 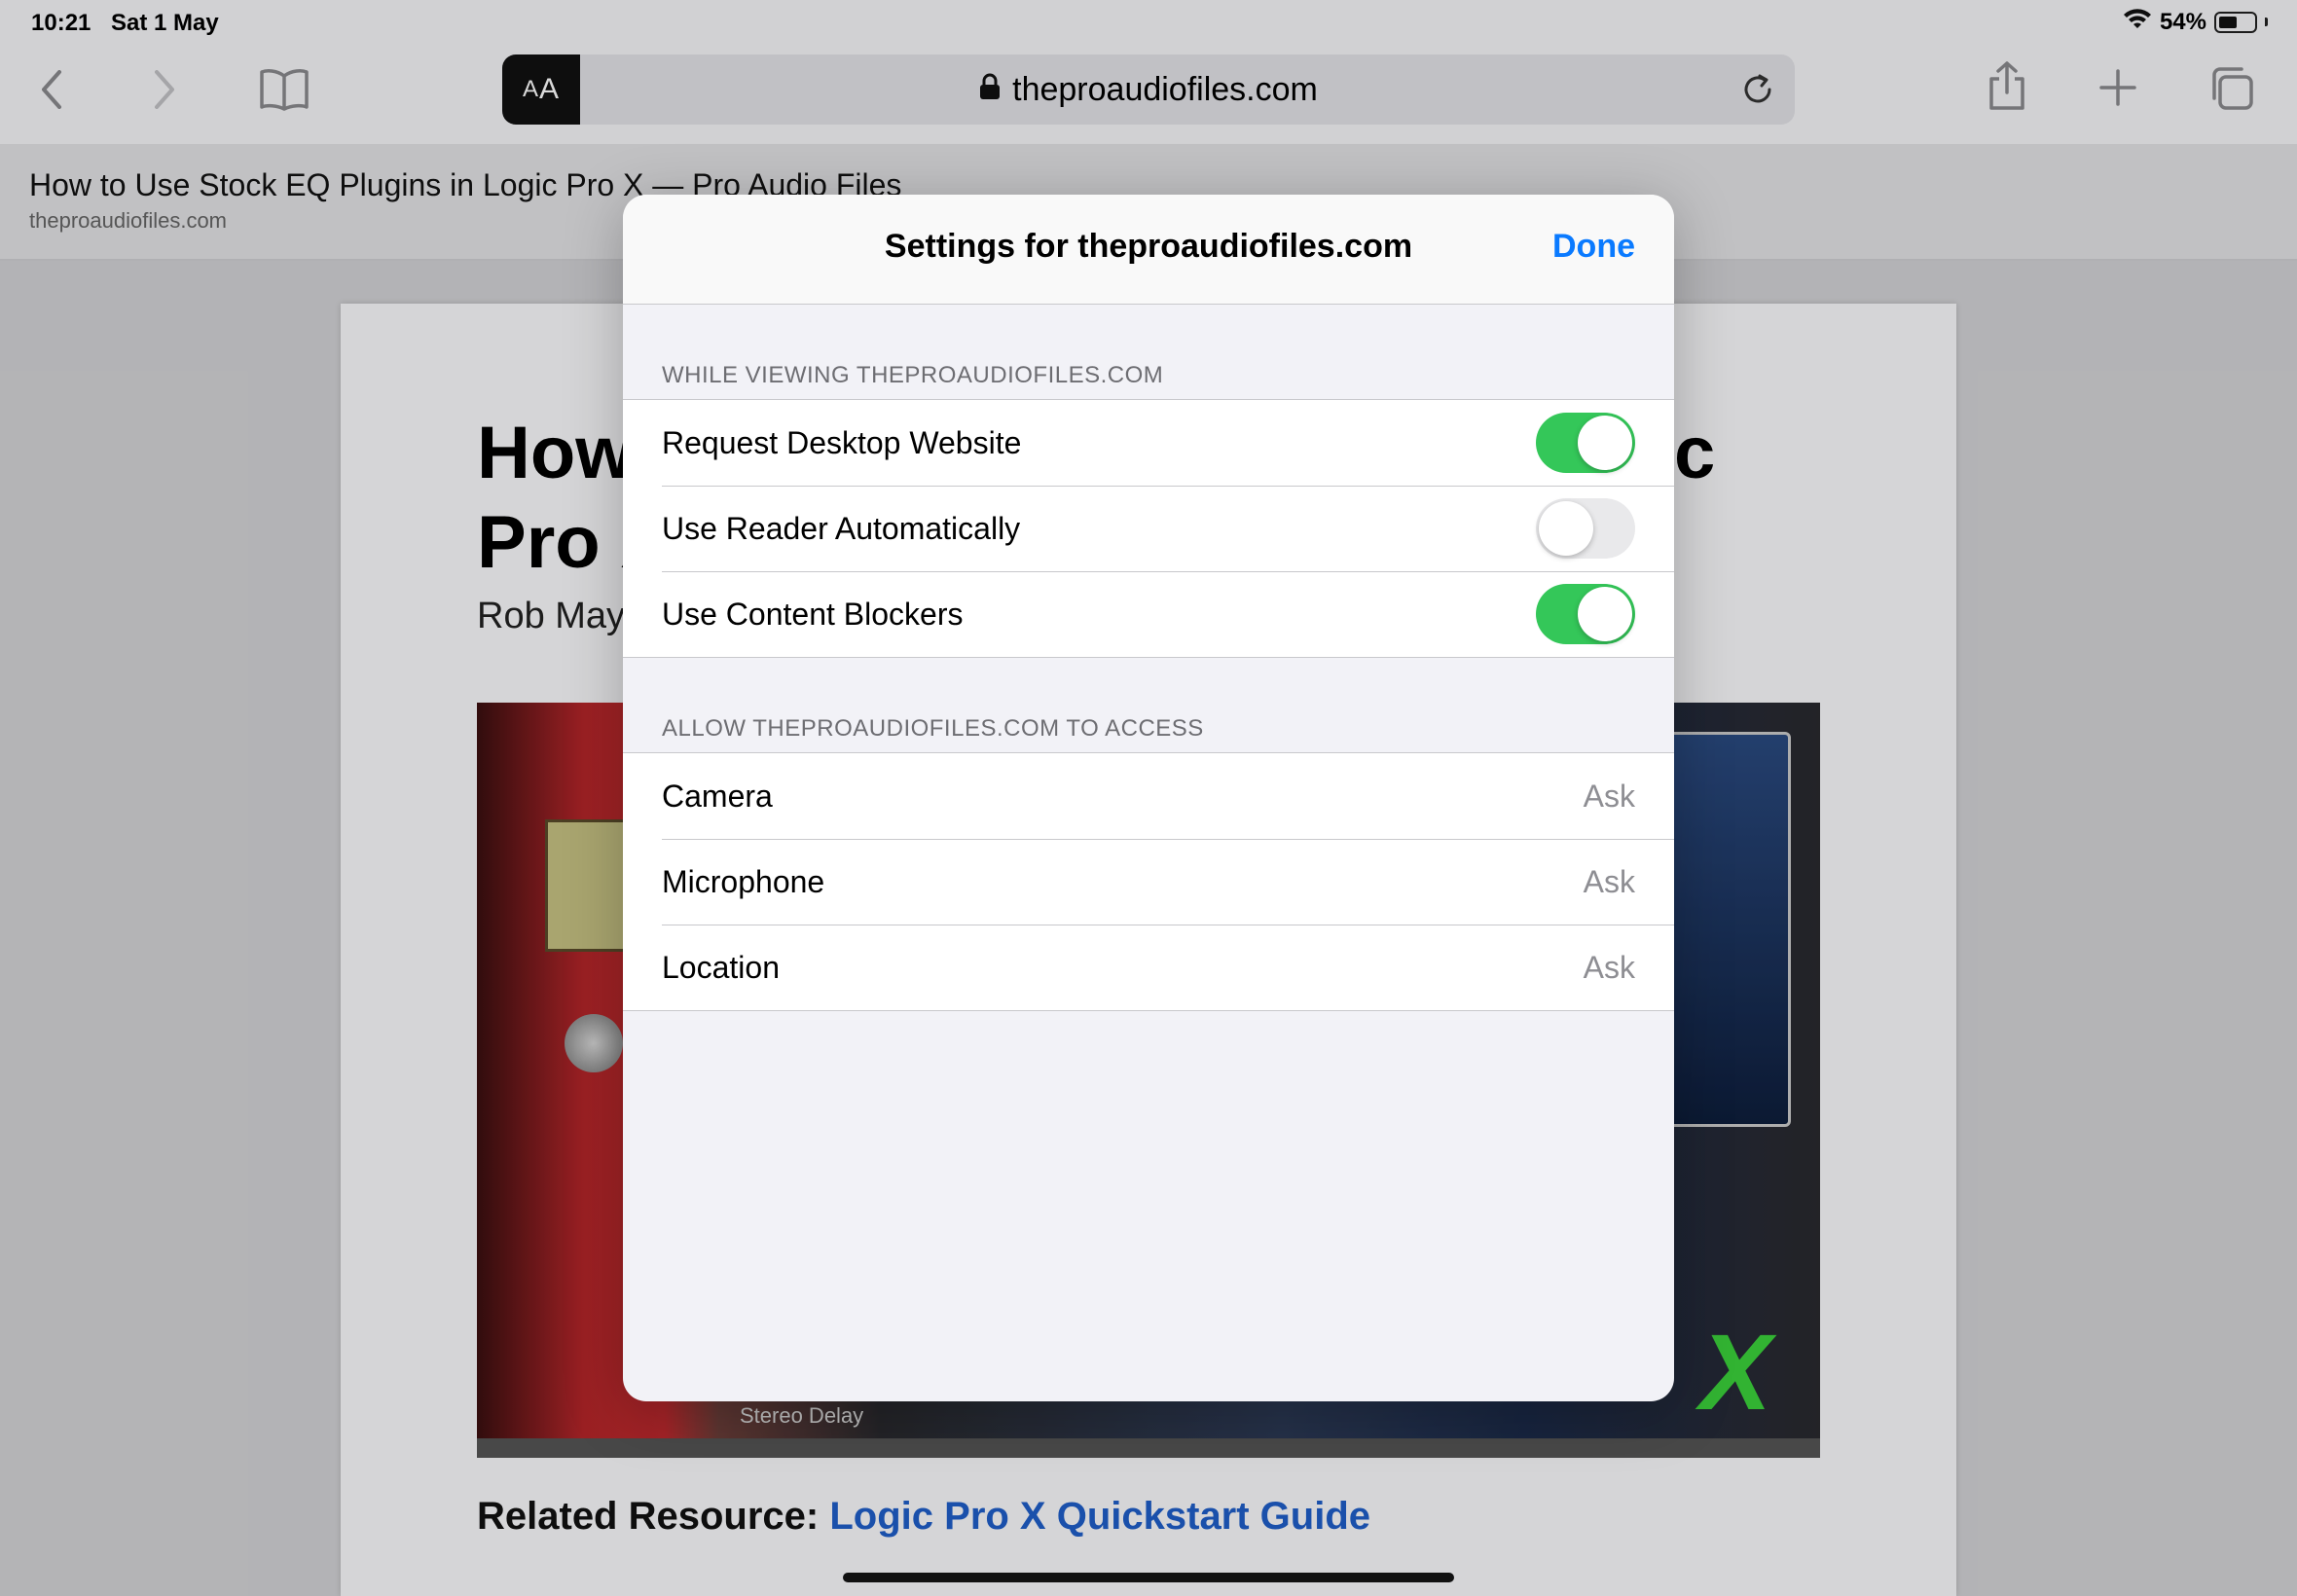 What do you see at coordinates (913, 375) in the screenshot?
I see `section-header-viewing: WHILE VIEWING THEPROAUDIOFILES.COM` at bounding box center [913, 375].